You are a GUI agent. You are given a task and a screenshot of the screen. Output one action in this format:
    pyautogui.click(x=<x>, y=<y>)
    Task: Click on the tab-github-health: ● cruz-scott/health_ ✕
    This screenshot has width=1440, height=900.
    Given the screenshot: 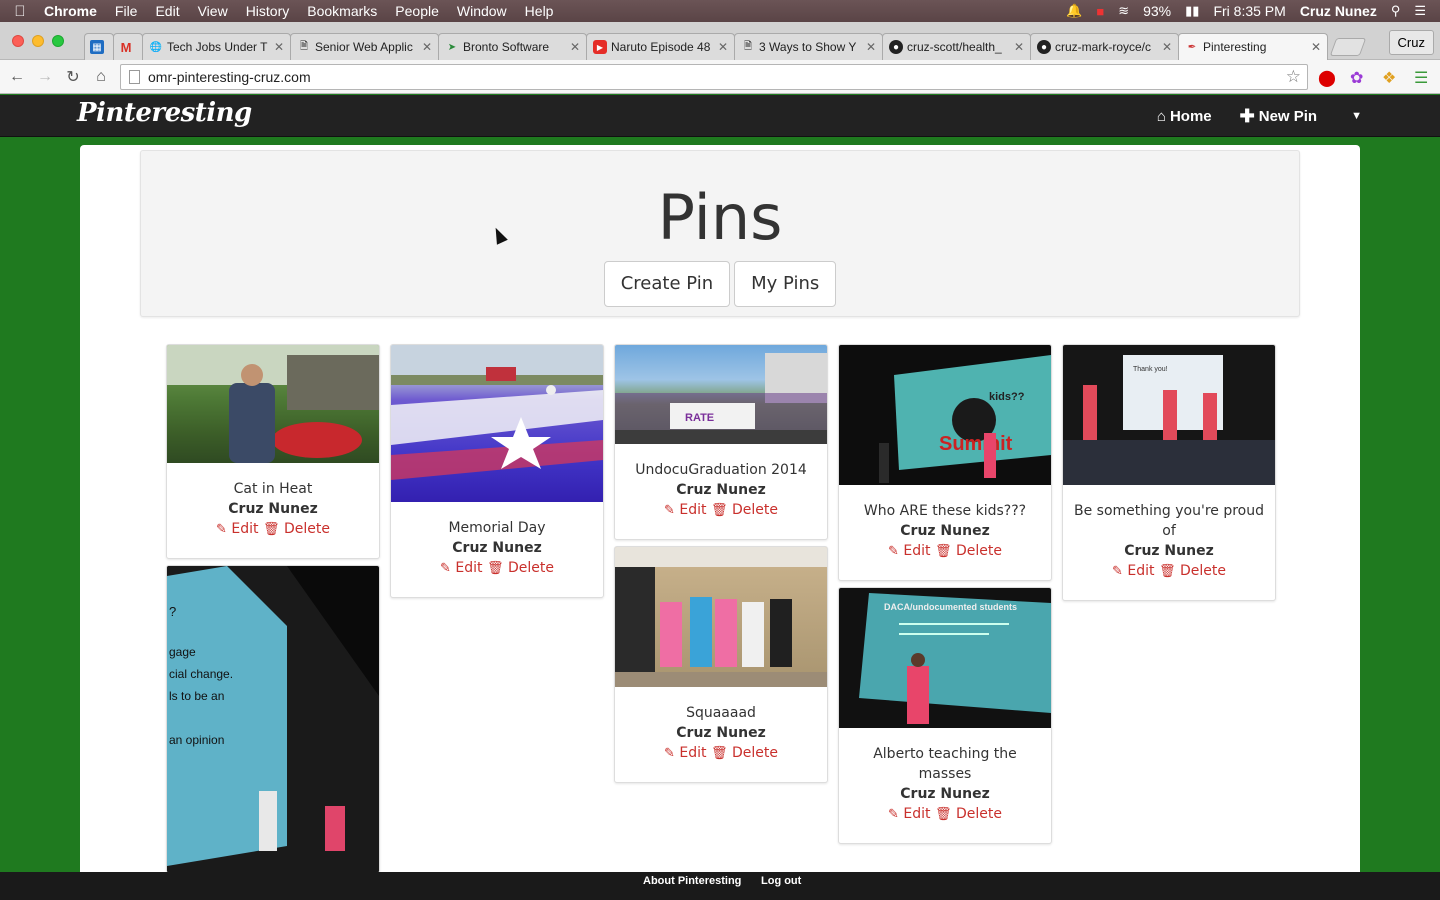 What is the action you would take?
    pyautogui.click(x=956, y=46)
    